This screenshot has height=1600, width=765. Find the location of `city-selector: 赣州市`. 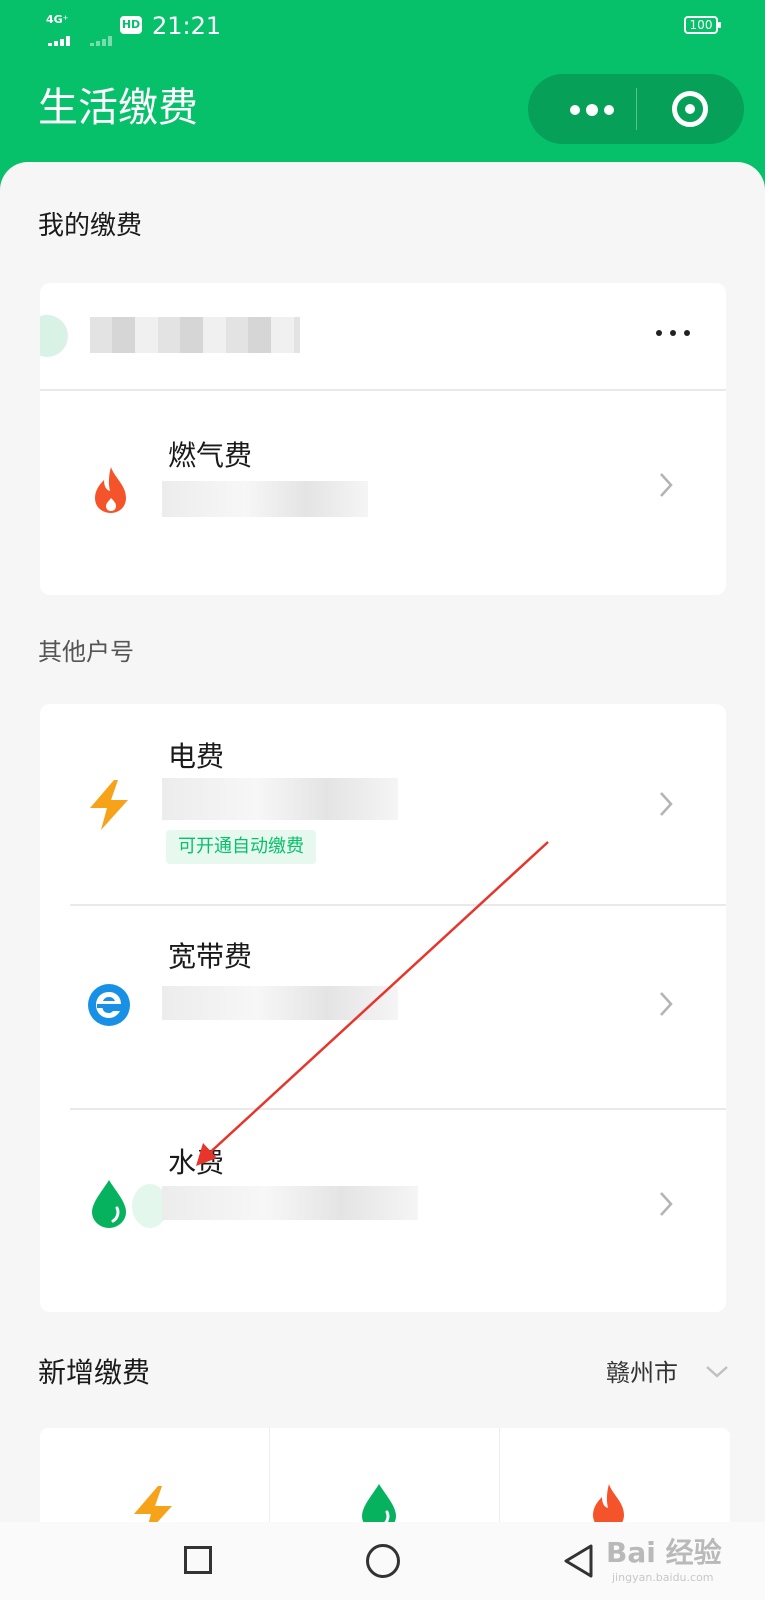

city-selector: 赣州市 is located at coordinates (642, 1373).